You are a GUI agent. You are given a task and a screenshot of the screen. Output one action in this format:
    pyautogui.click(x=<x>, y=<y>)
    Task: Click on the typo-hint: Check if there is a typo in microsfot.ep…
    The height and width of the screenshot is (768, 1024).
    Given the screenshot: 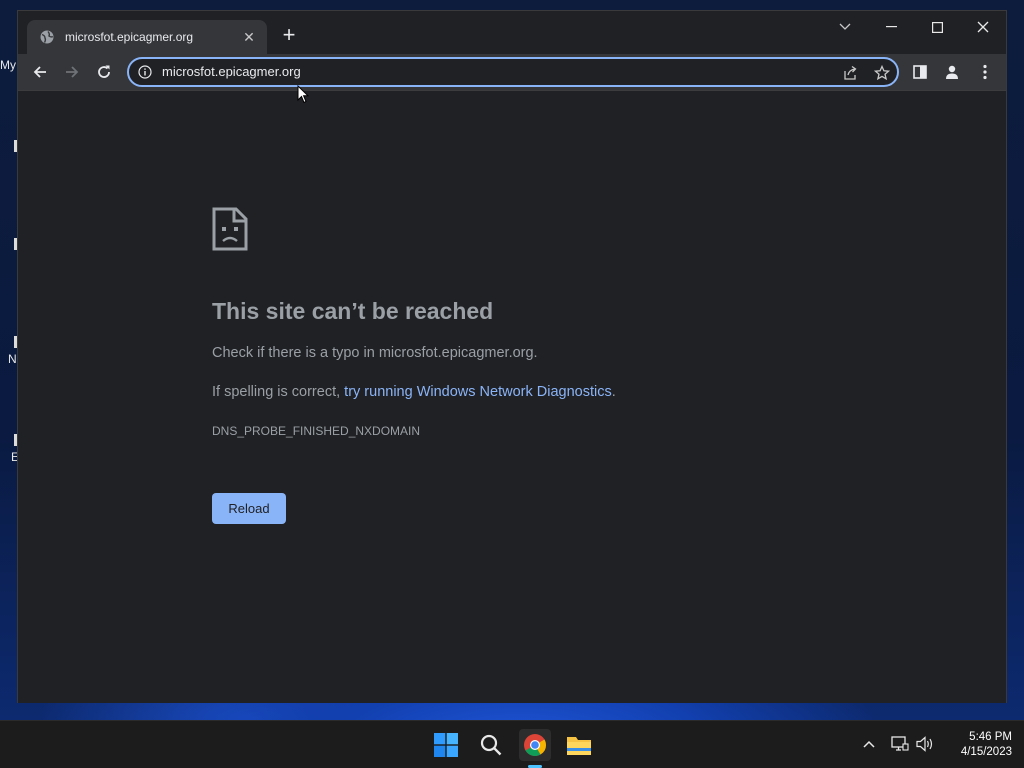 What is the action you would take?
    pyautogui.click(x=375, y=353)
    